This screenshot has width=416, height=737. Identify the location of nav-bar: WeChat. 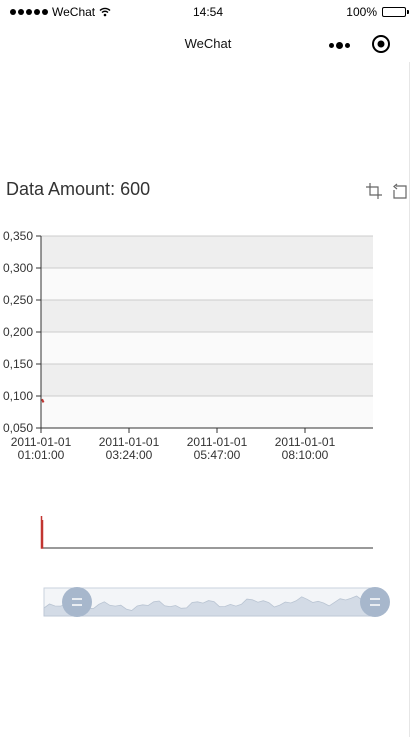
(208, 44).